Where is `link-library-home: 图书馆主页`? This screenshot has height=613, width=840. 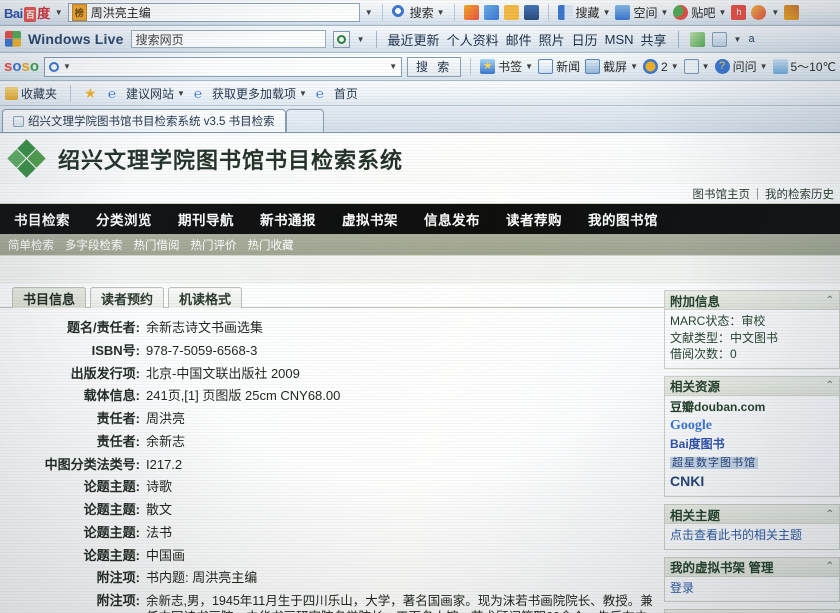
link-library-home: 图书馆主页 is located at coordinates (722, 194).